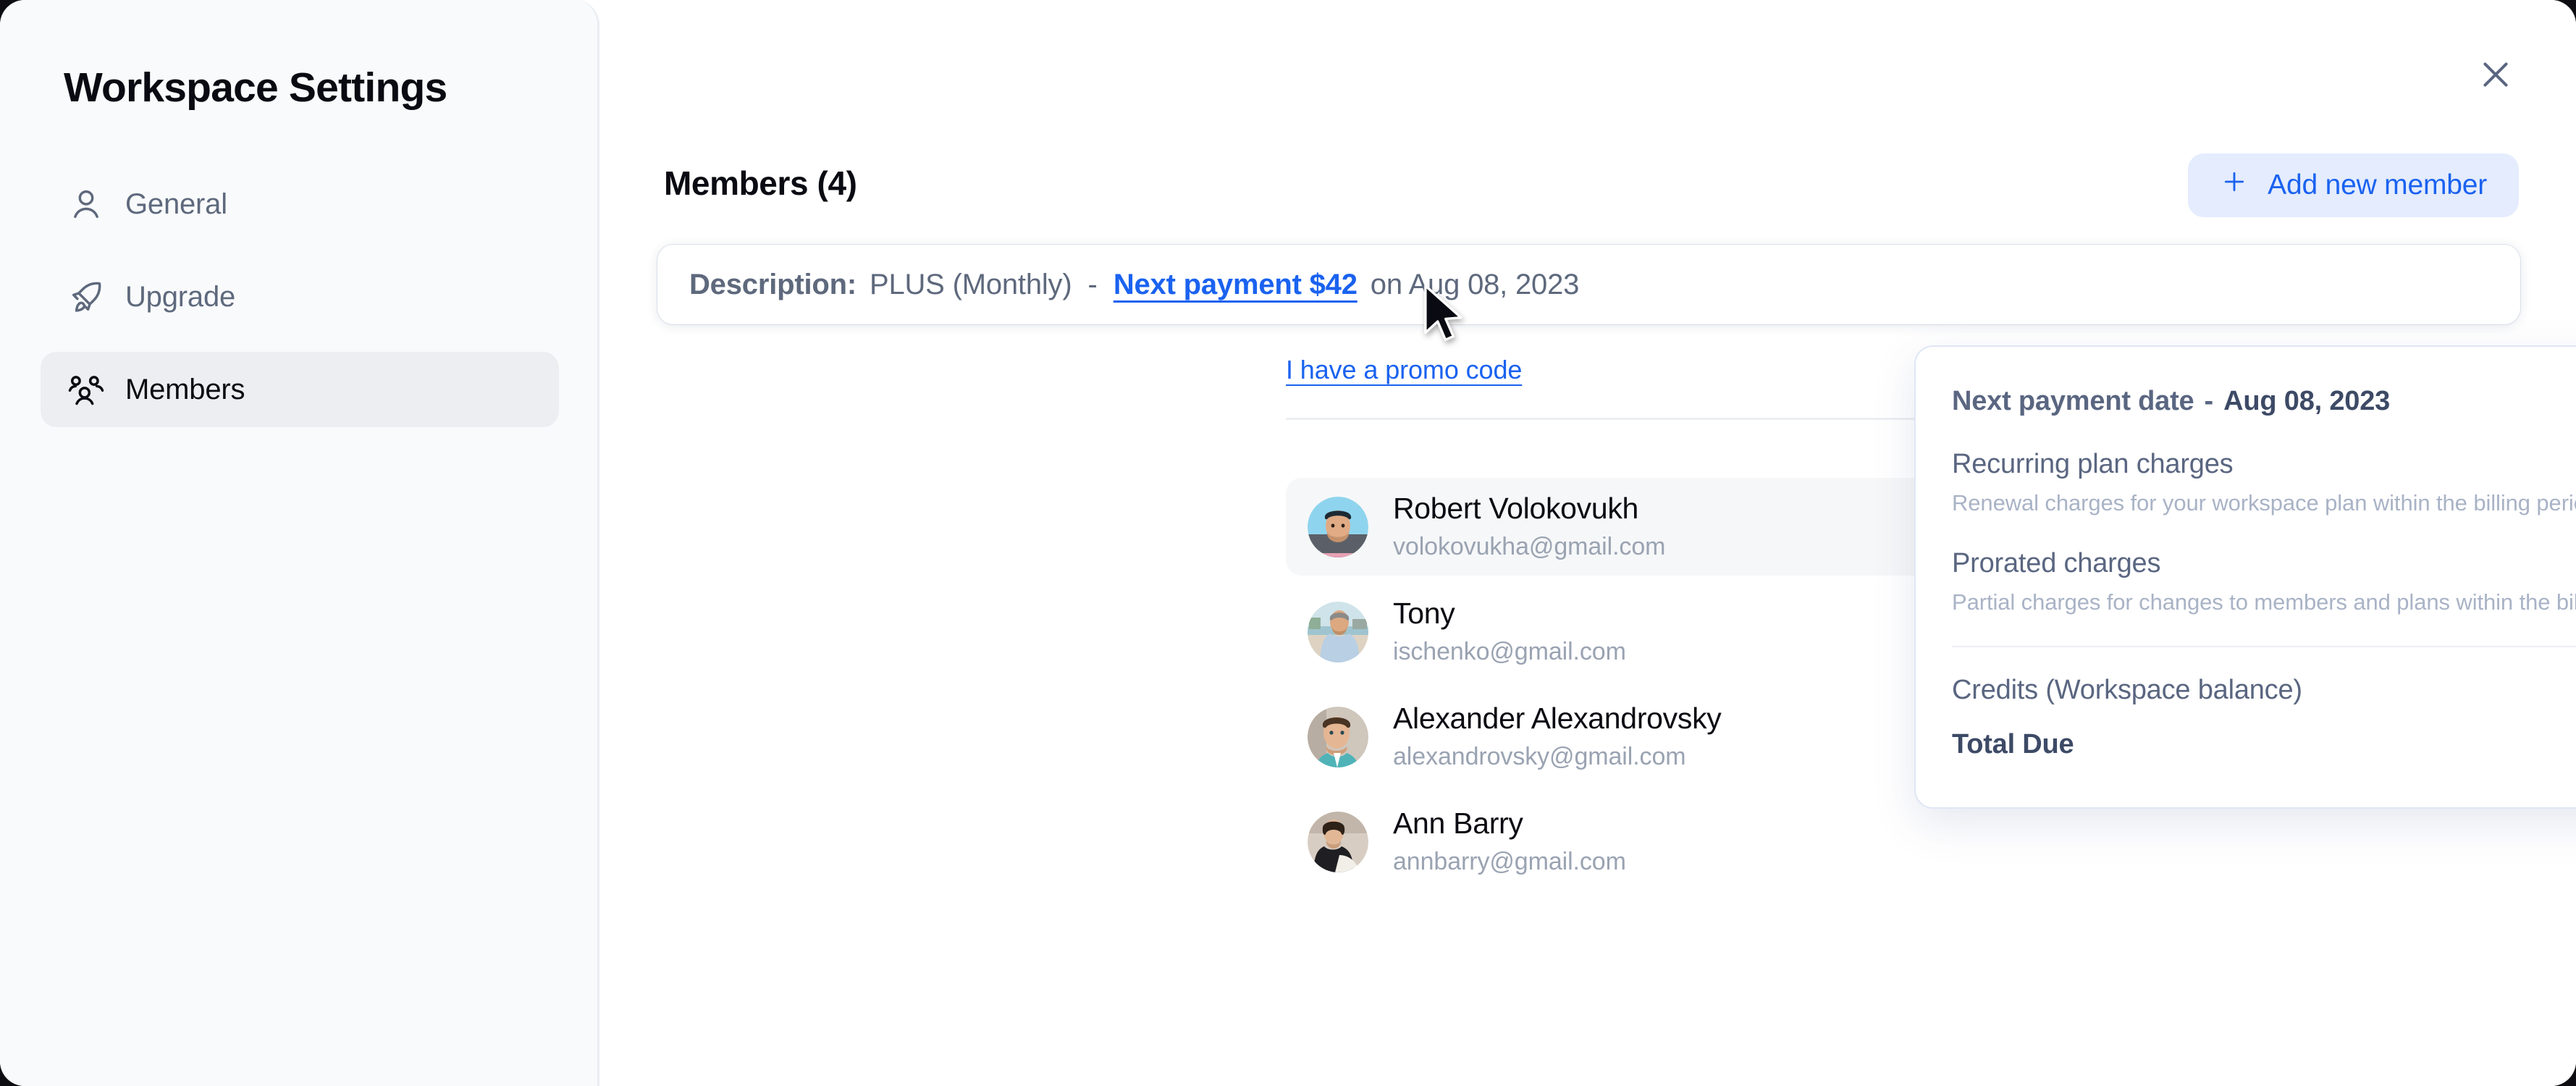 Image resolution: width=2576 pixels, height=1086 pixels. I want to click on page-title: Workspace Settings, so click(255, 87).